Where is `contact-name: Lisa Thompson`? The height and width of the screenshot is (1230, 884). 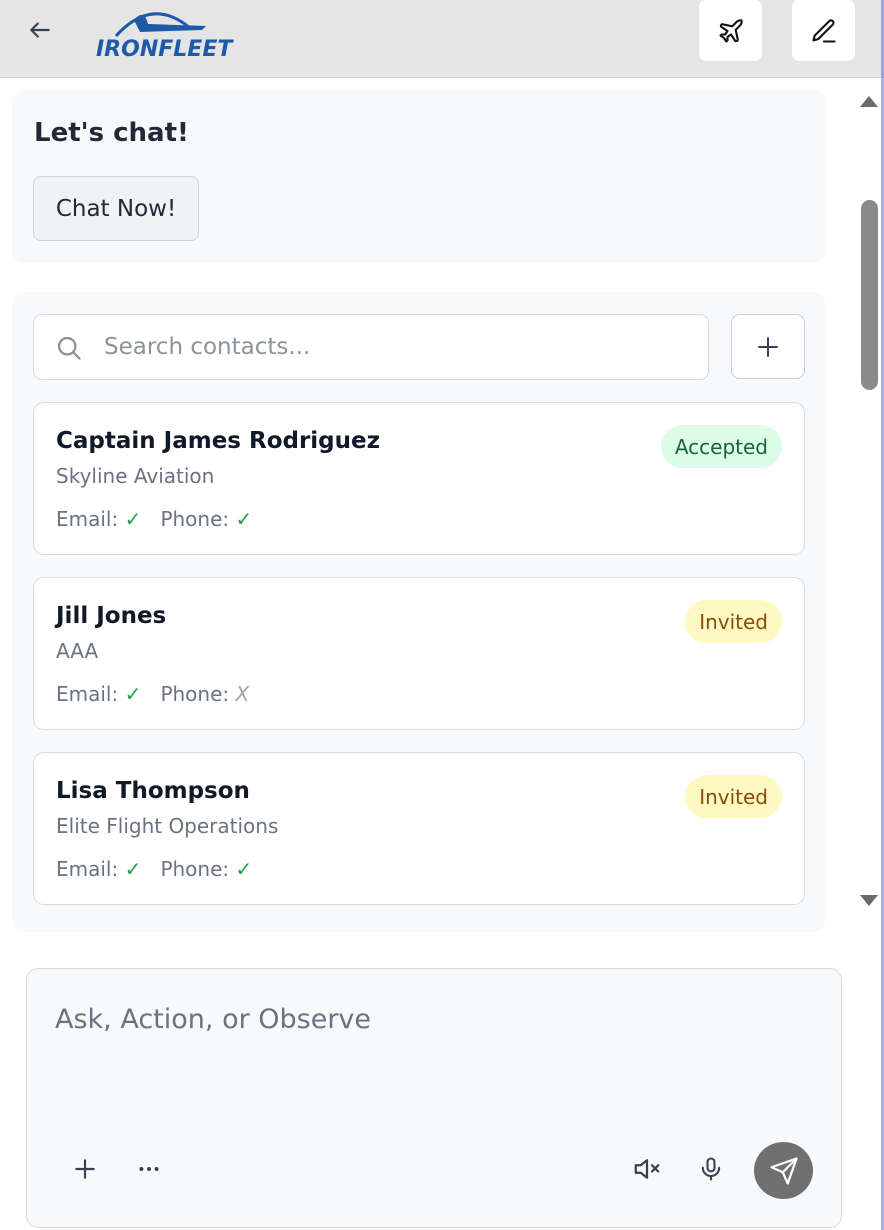
contact-name: Lisa Thompson is located at coordinates (153, 791).